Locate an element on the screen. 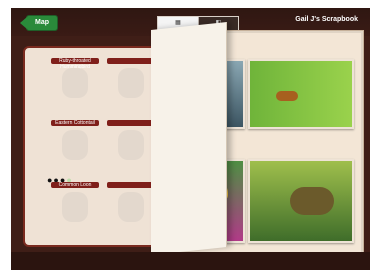 The width and height of the screenshot is (381, 275). map-button: Map is located at coordinates (39, 23).